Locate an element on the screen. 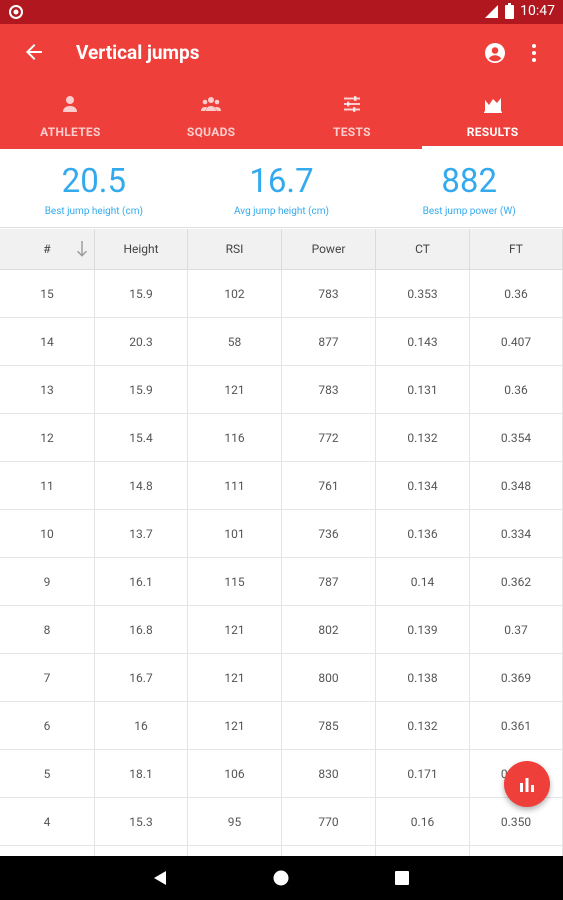  bar-chart-icon is located at coordinates (527, 785).